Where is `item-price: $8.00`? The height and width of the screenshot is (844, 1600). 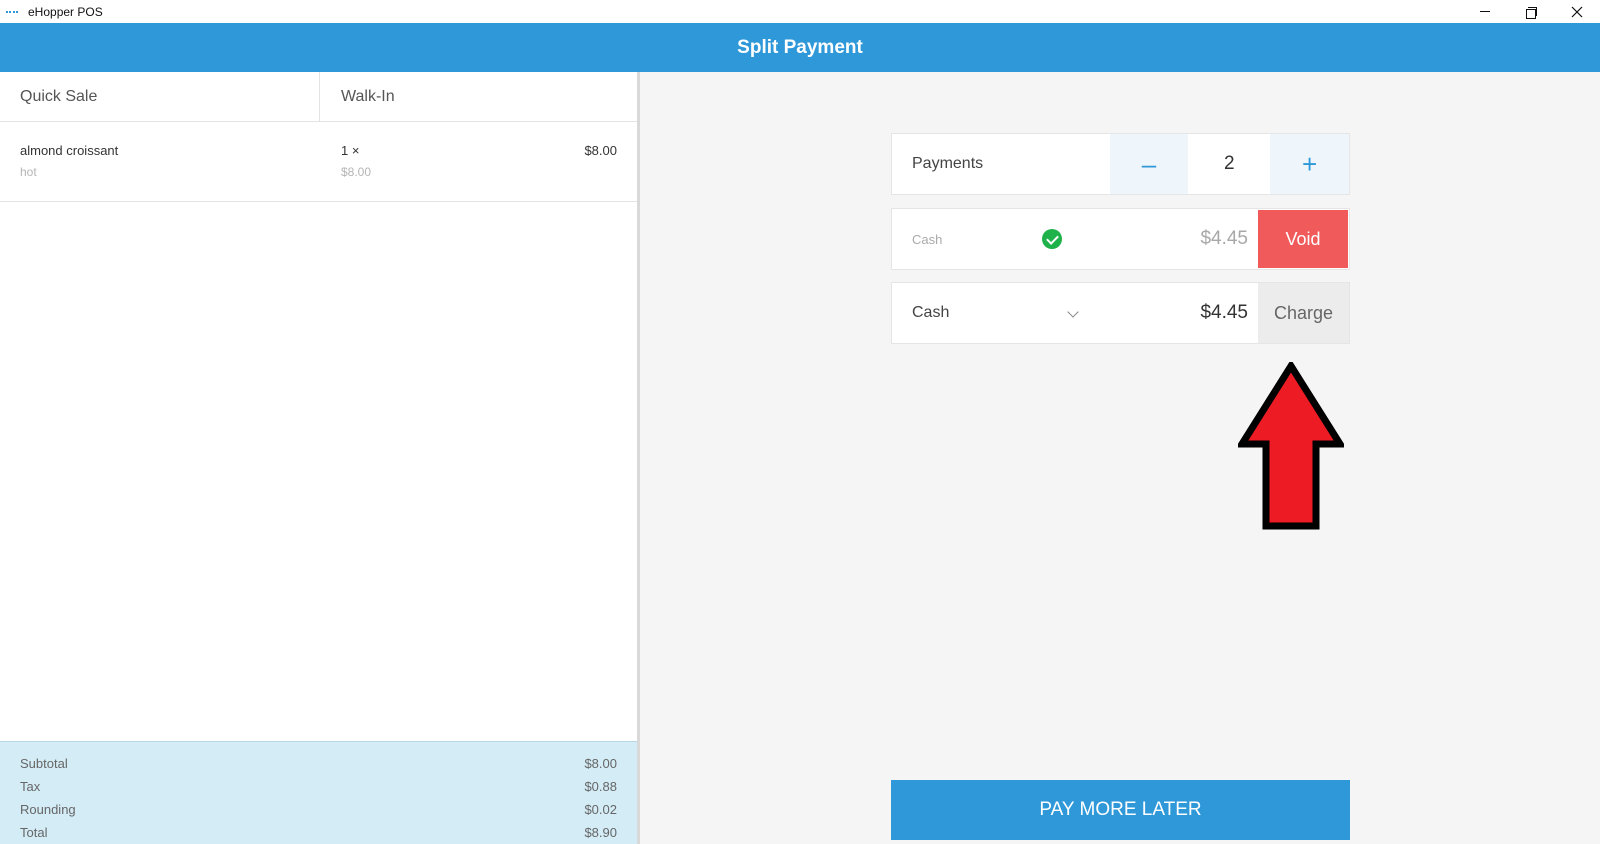 item-price: $8.00 is located at coordinates (600, 150).